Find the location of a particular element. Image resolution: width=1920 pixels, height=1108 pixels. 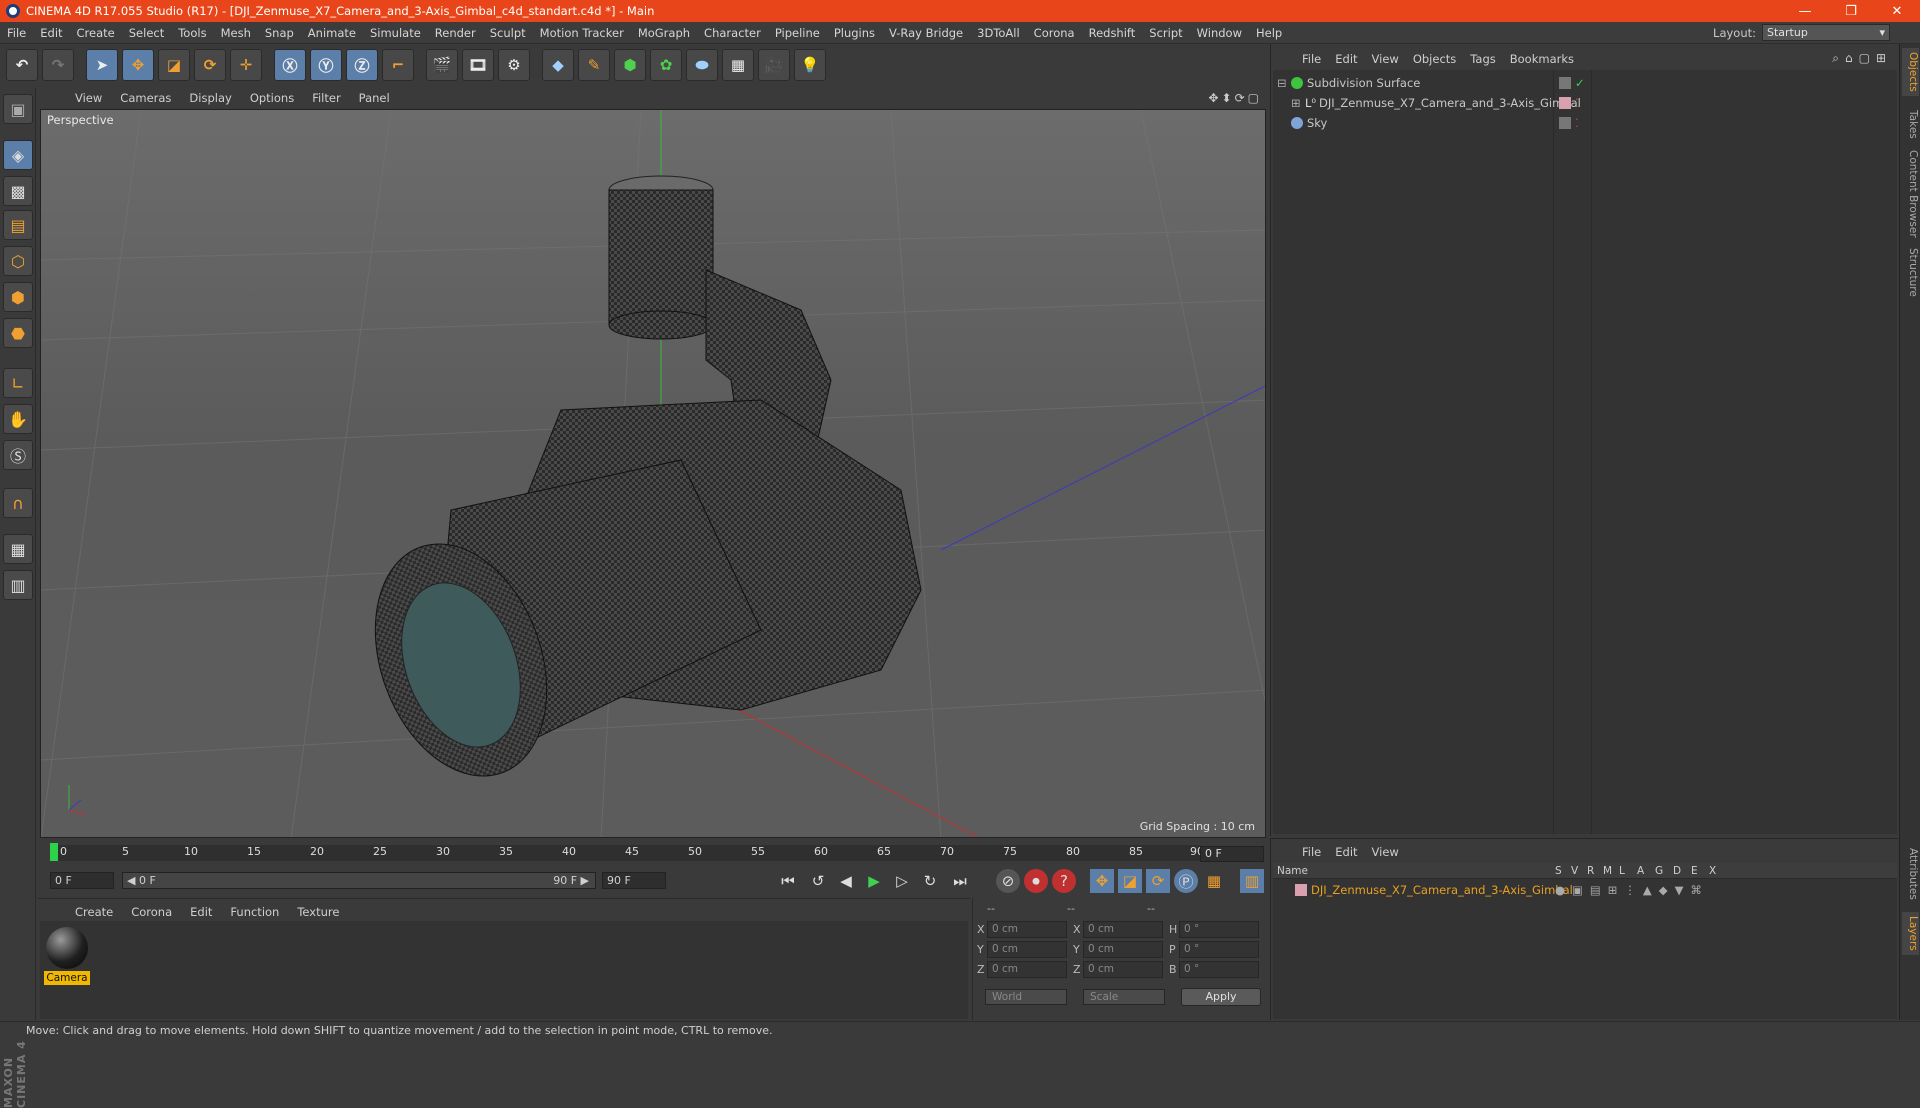

layer-menu-file: File is located at coordinates (1311, 852).